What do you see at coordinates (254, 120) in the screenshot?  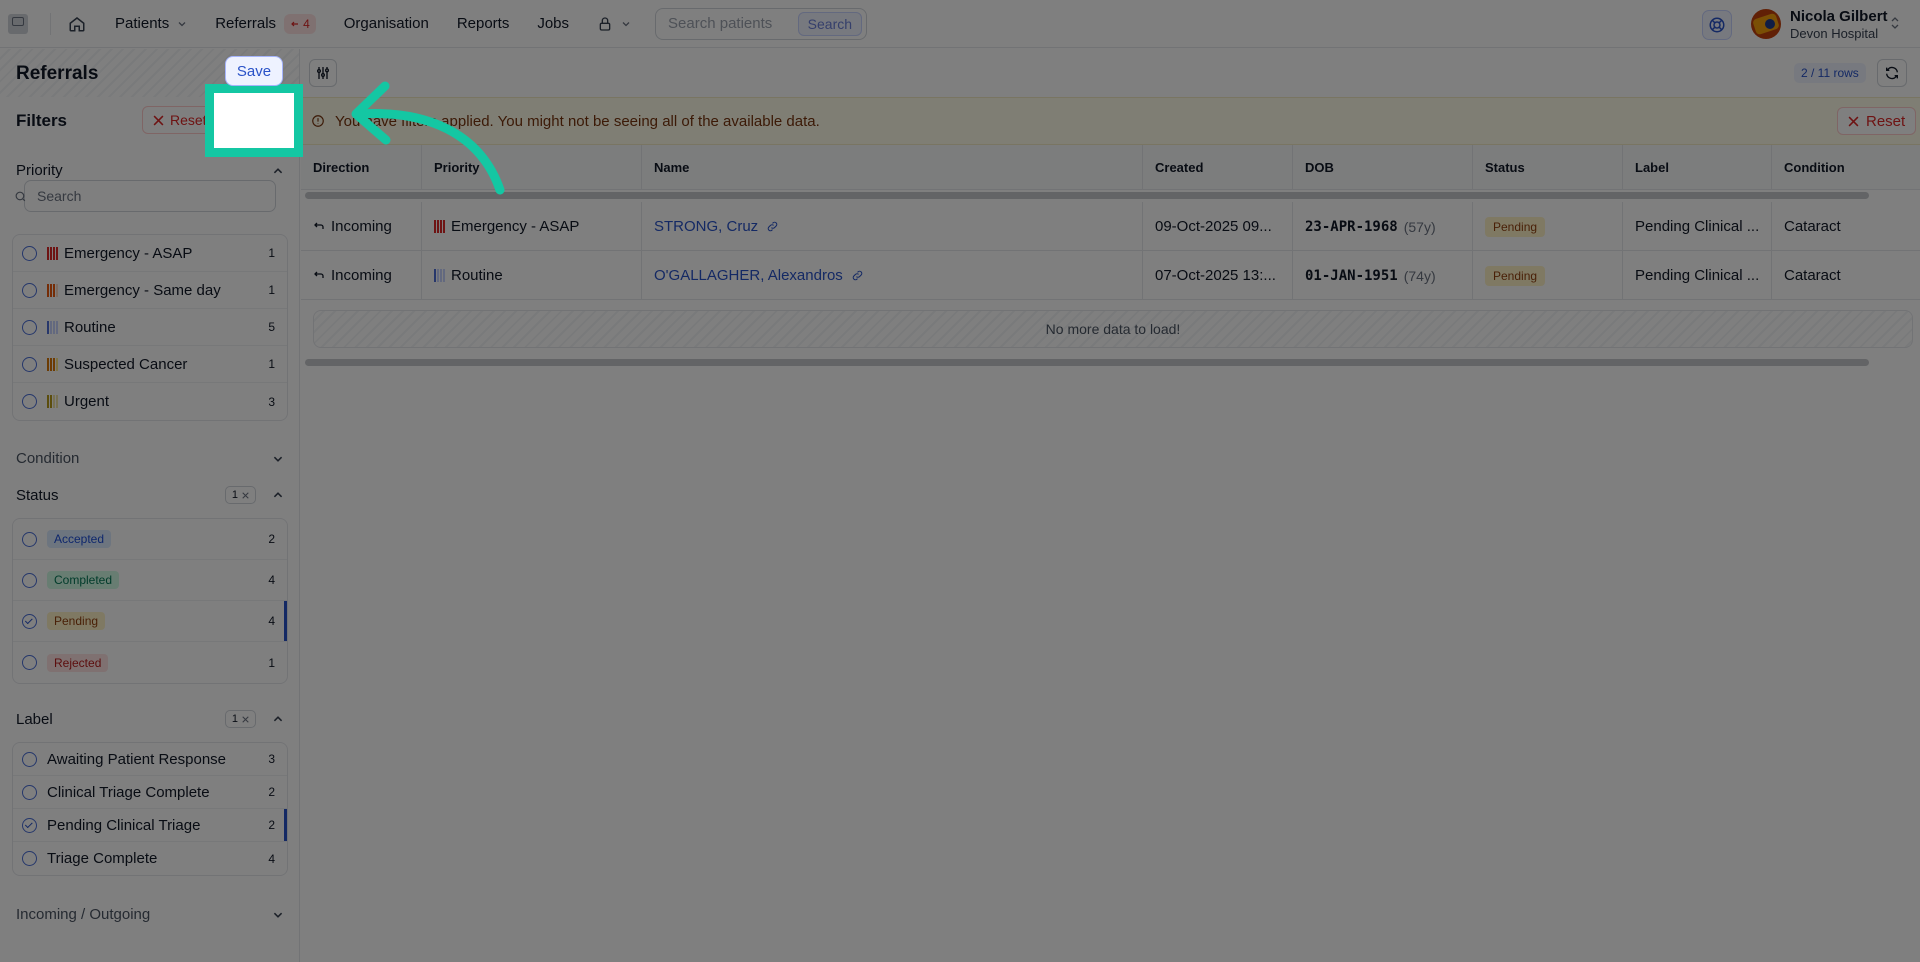 I see `tutorial-highlight-frame` at bounding box center [254, 120].